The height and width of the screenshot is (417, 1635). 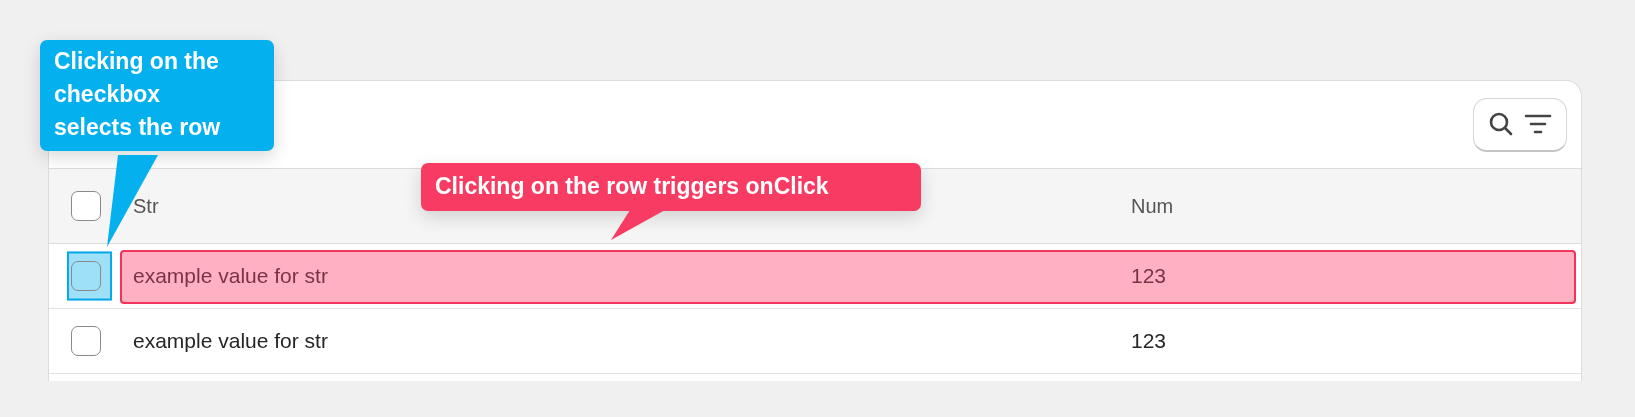 I want to click on search-filter-button, so click(x=1520, y=124).